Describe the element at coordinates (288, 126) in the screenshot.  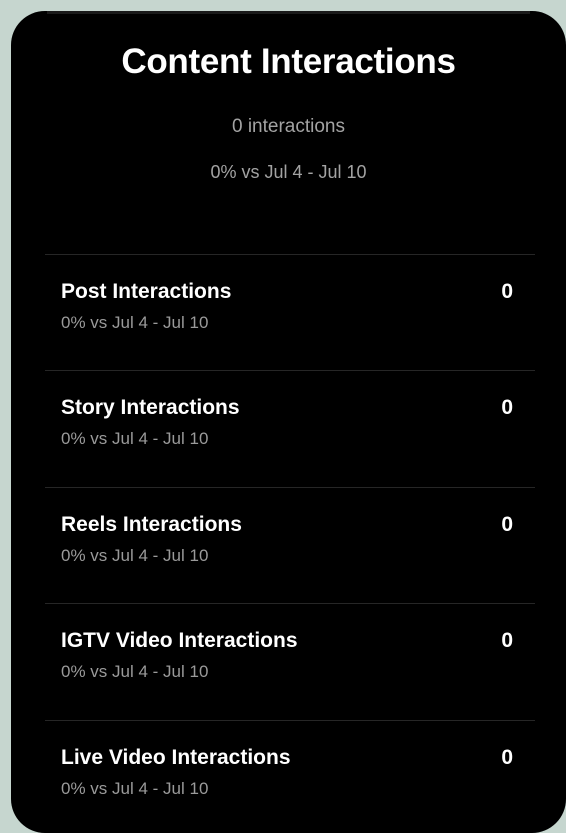
I see `total-interactions: 0 interactions` at that location.